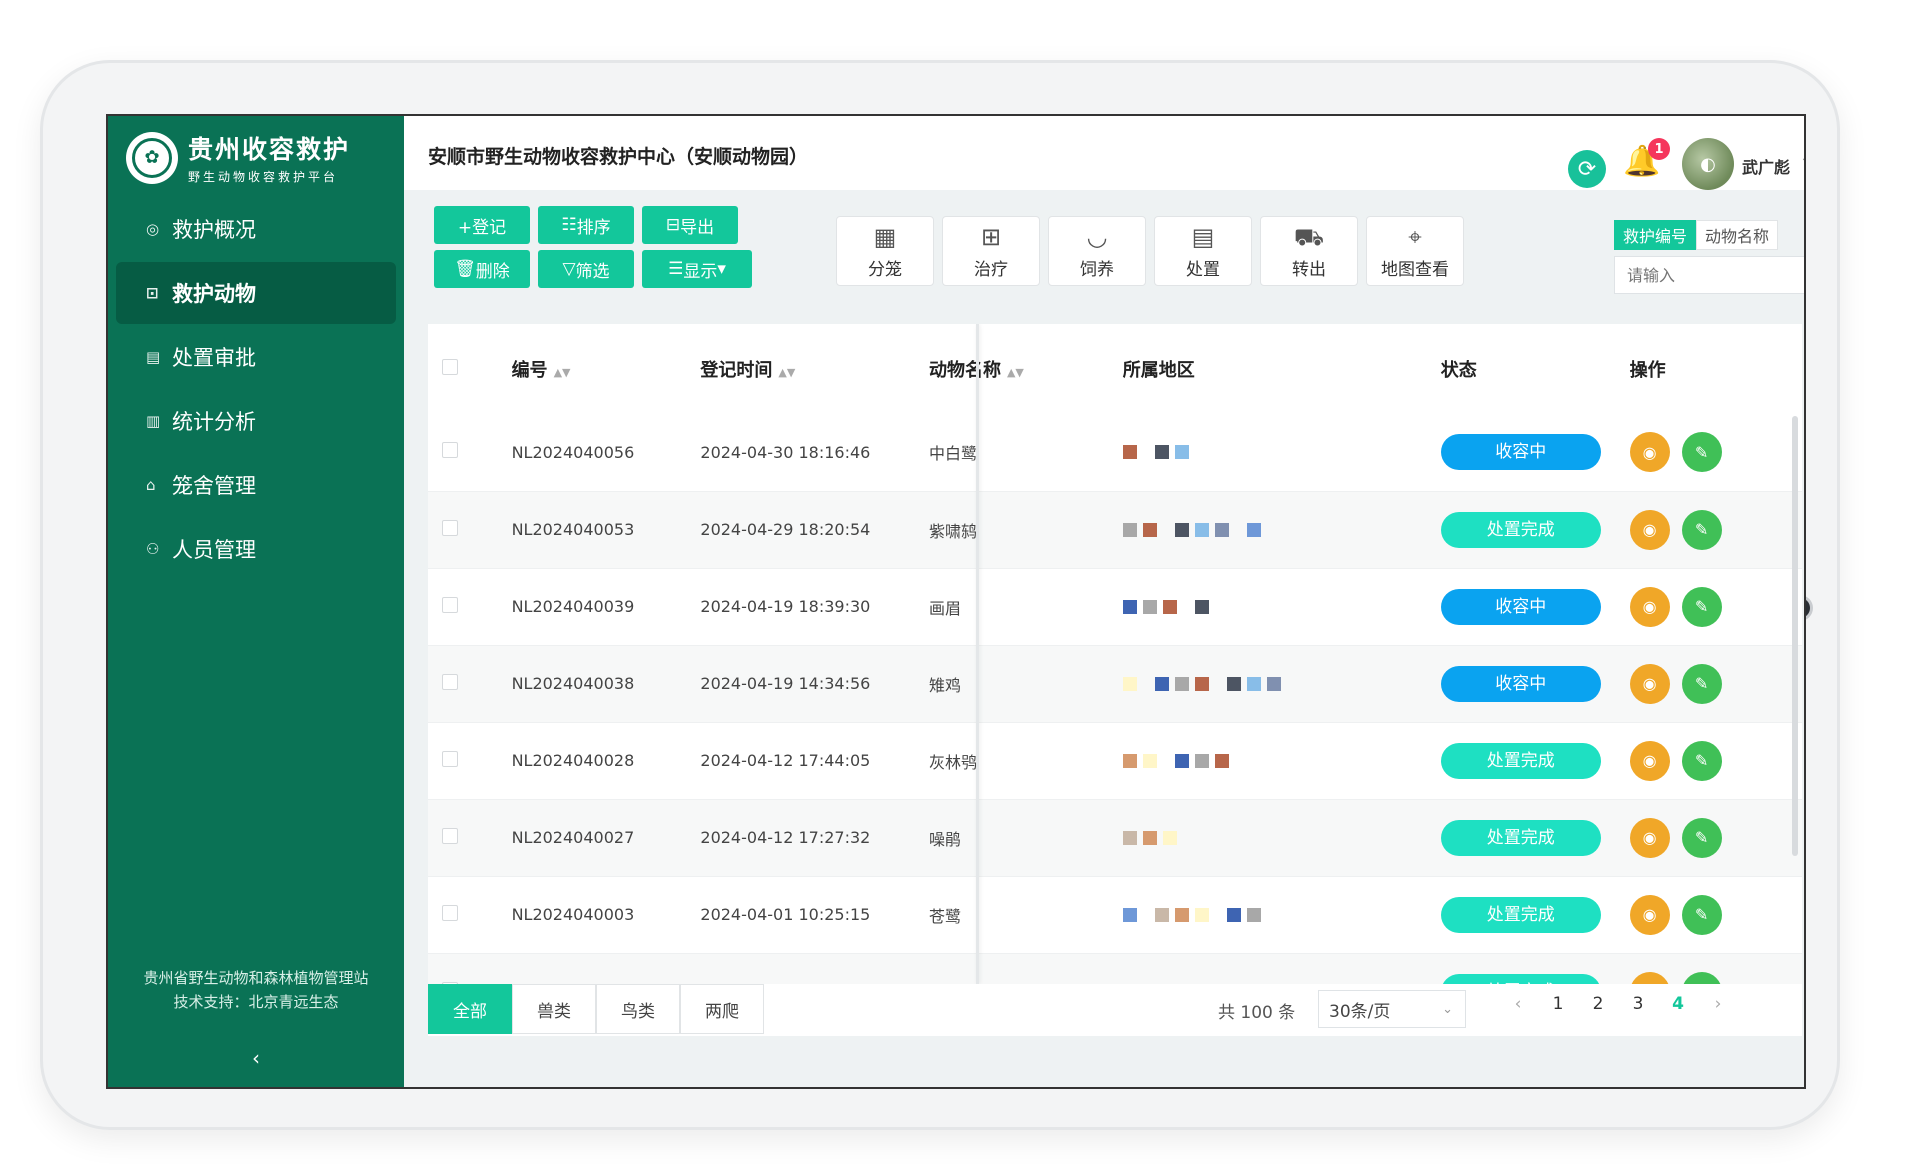 This screenshot has height=1171, width=1916. What do you see at coordinates (1115, 453) in the screenshot?
I see `table-row: NL2024040056 2024-04-30 18:16:46 中白鹭 收容中 ◉ ✎` at bounding box center [1115, 453].